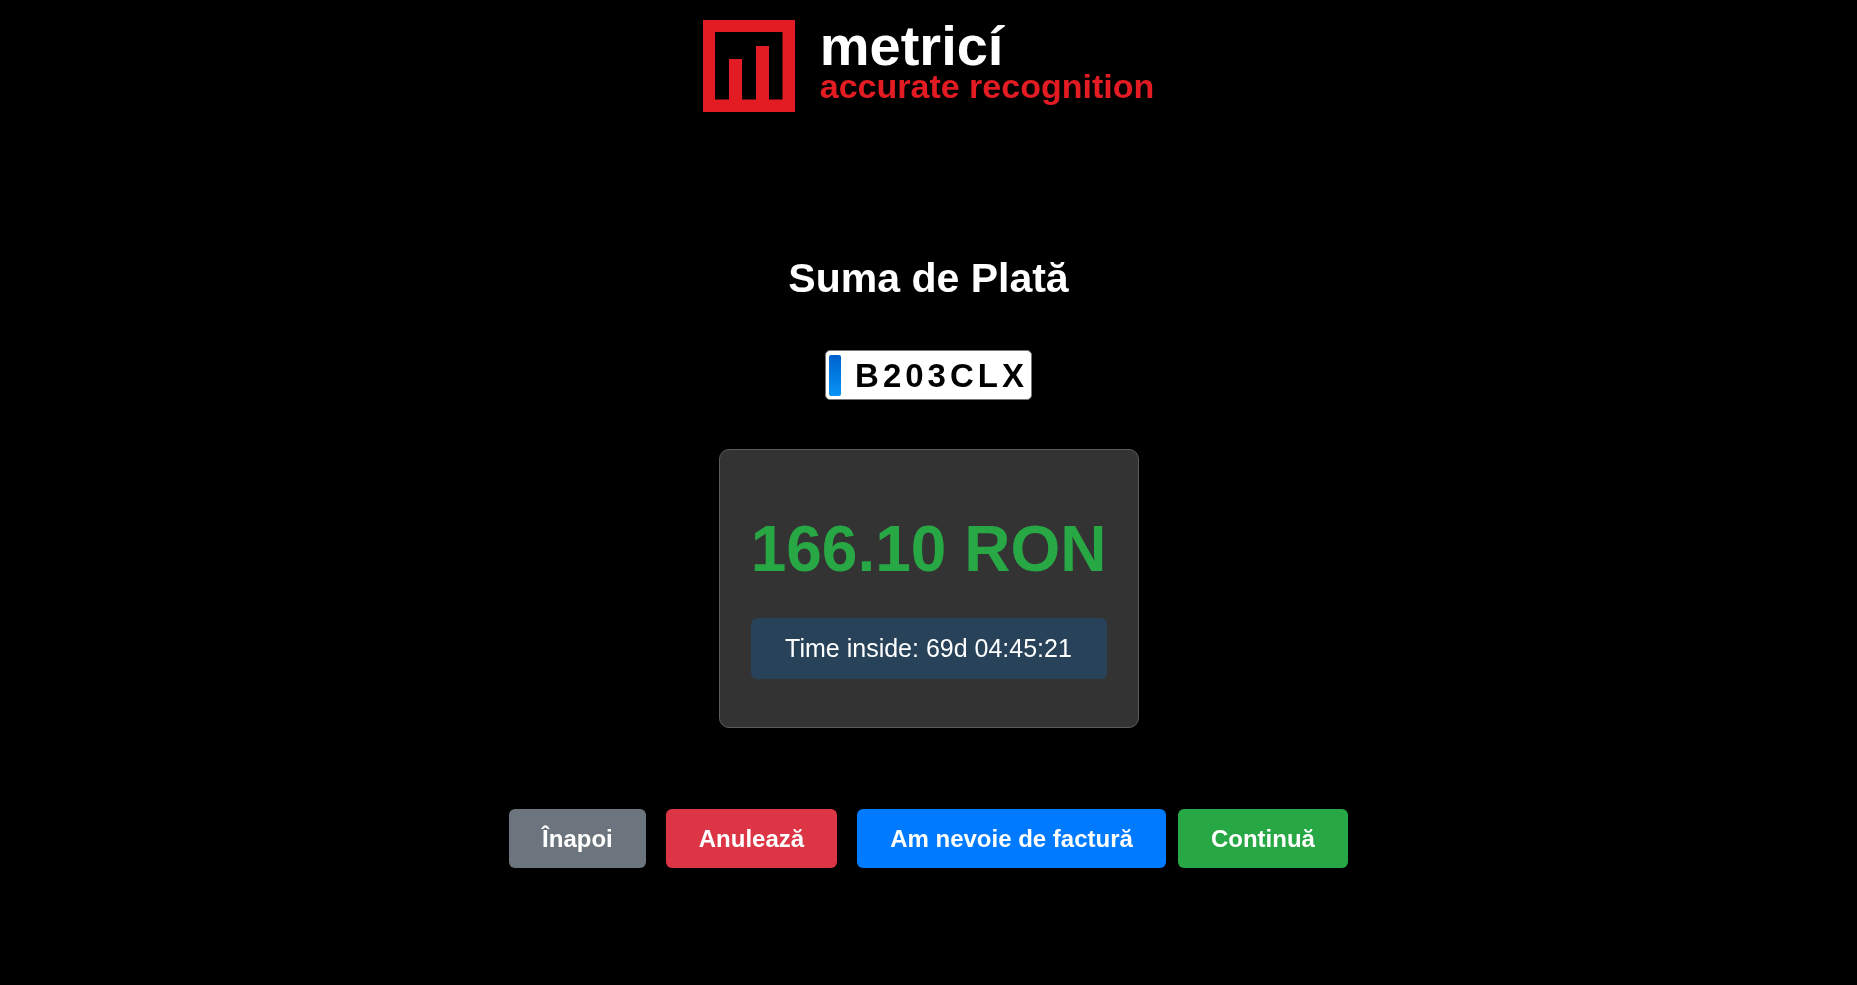  I want to click on time-inside-panel: Time inside: 69d 04:45:21, so click(928, 649).